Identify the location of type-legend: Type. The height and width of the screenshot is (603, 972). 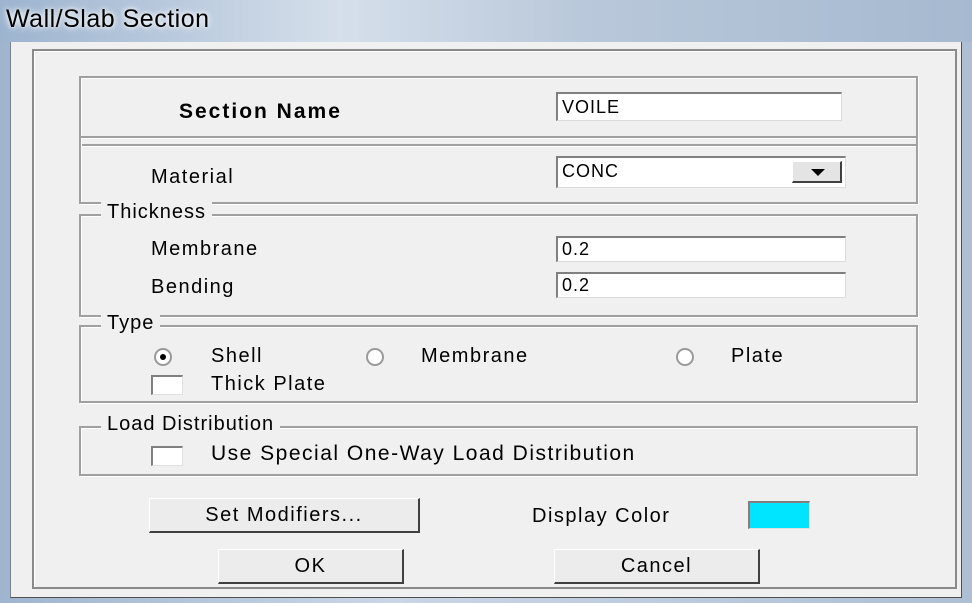
(131, 323).